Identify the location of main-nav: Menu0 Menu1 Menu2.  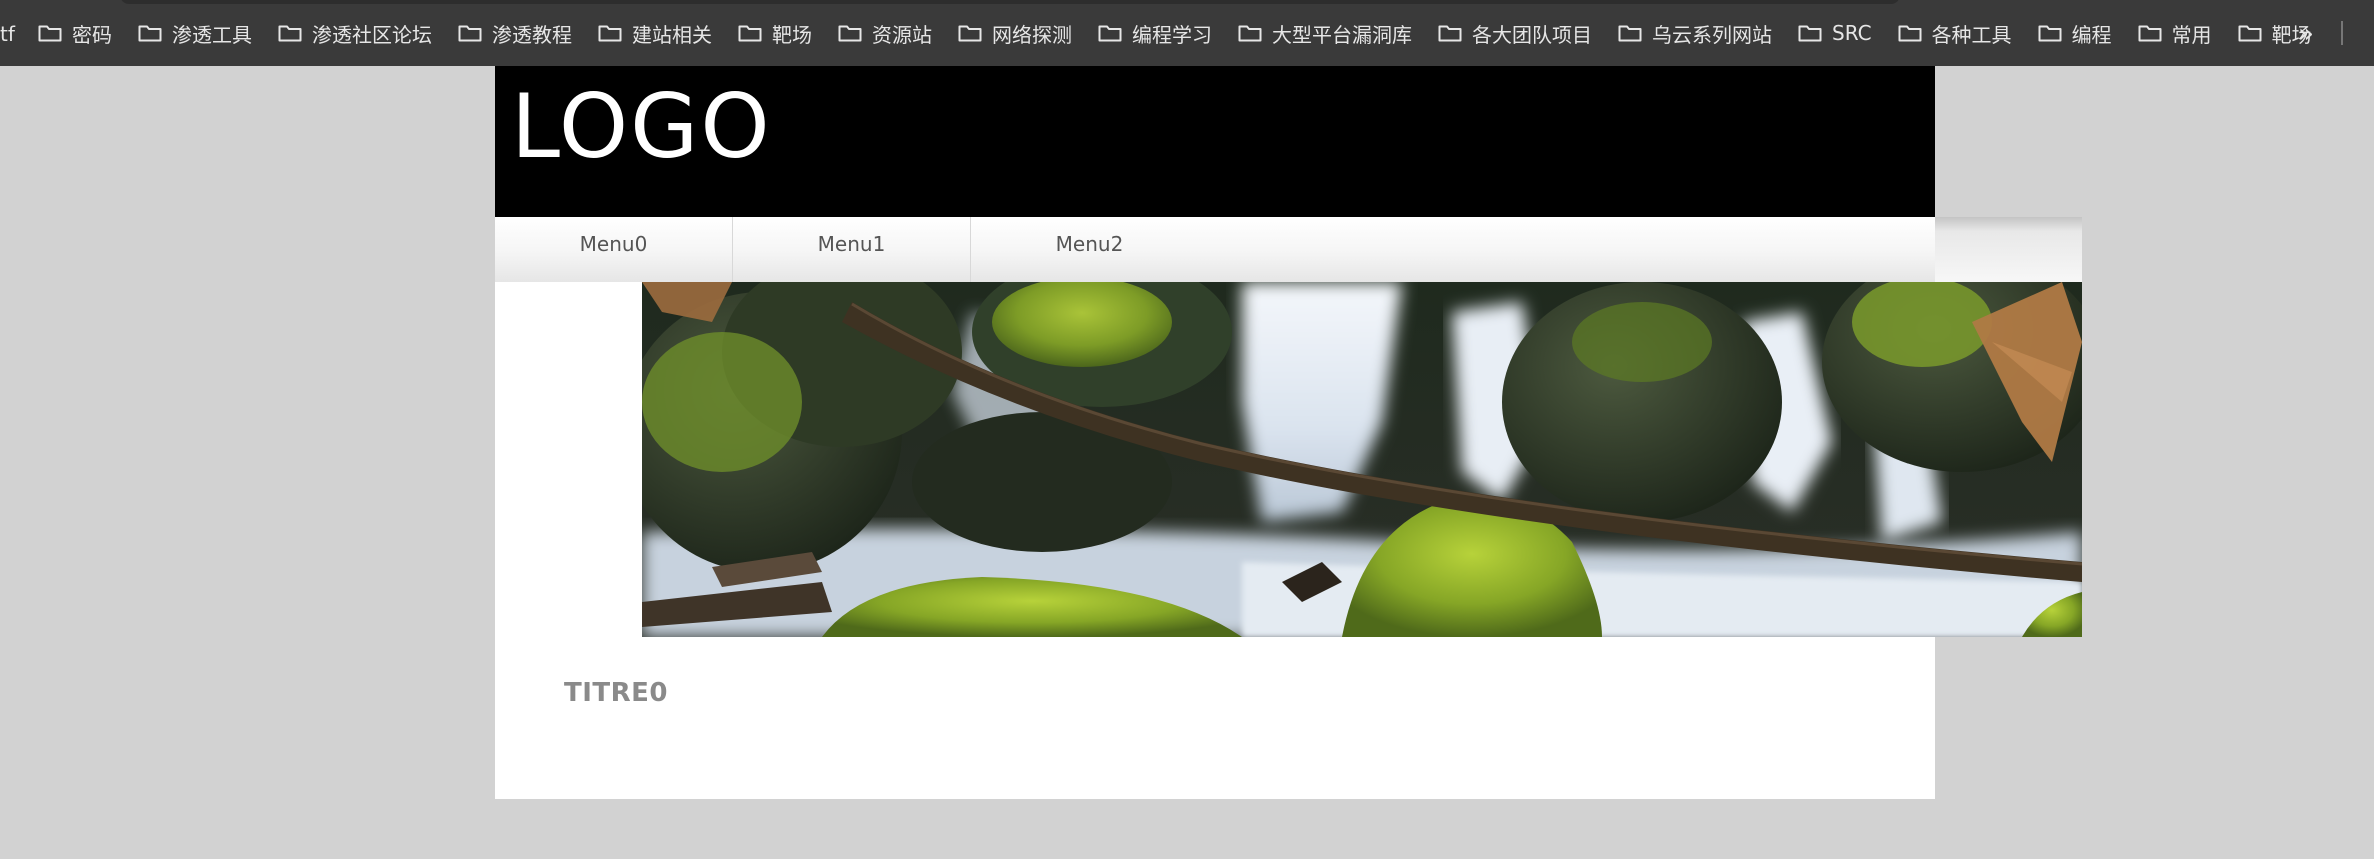
(1215, 249).